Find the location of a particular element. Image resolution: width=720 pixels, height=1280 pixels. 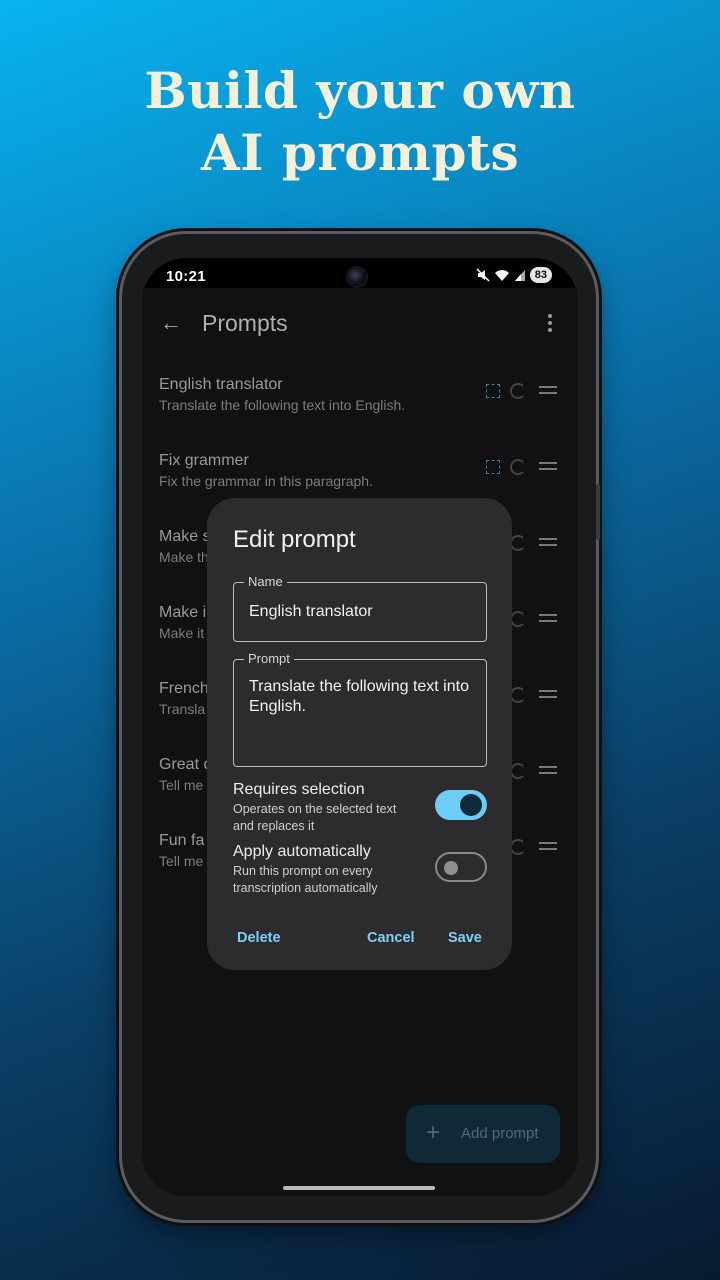

prompt-subtitle: Make it is located at coordinates (182, 633).